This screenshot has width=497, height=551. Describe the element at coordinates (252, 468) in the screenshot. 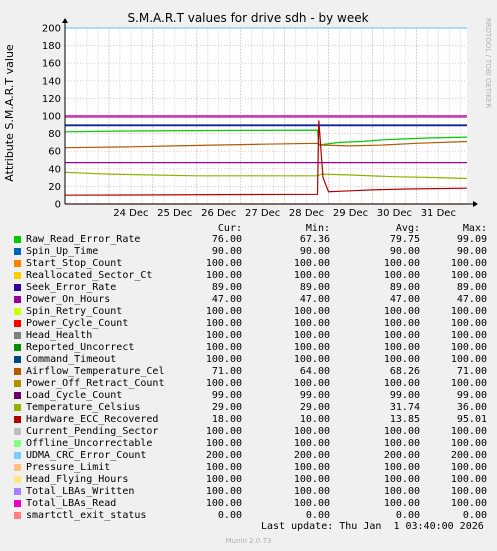

I see `legend-row: Pressure_Limit 100.00 100.00 100.00 100.00` at that location.